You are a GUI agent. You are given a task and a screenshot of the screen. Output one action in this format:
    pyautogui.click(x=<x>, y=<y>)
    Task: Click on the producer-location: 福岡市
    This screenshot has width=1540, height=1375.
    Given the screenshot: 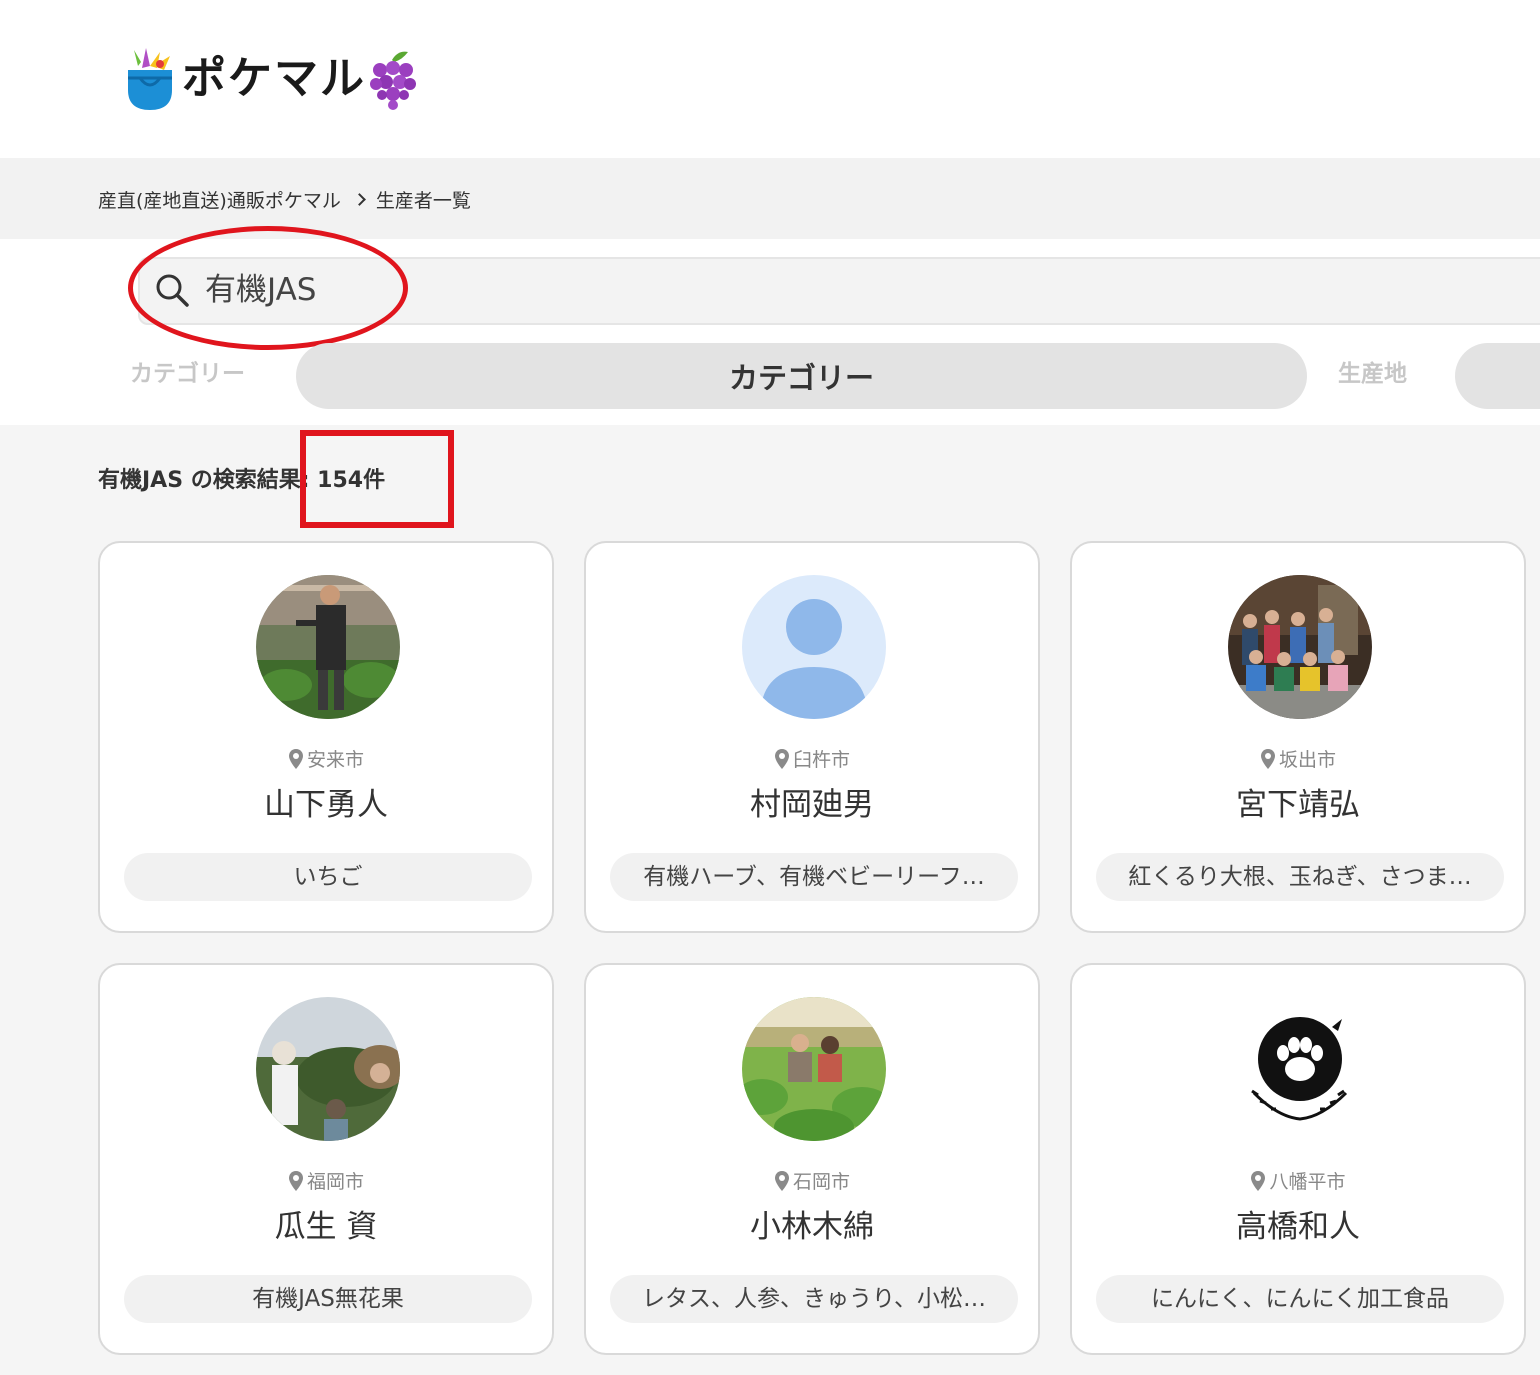 What is the action you would take?
    pyautogui.click(x=326, y=1180)
    